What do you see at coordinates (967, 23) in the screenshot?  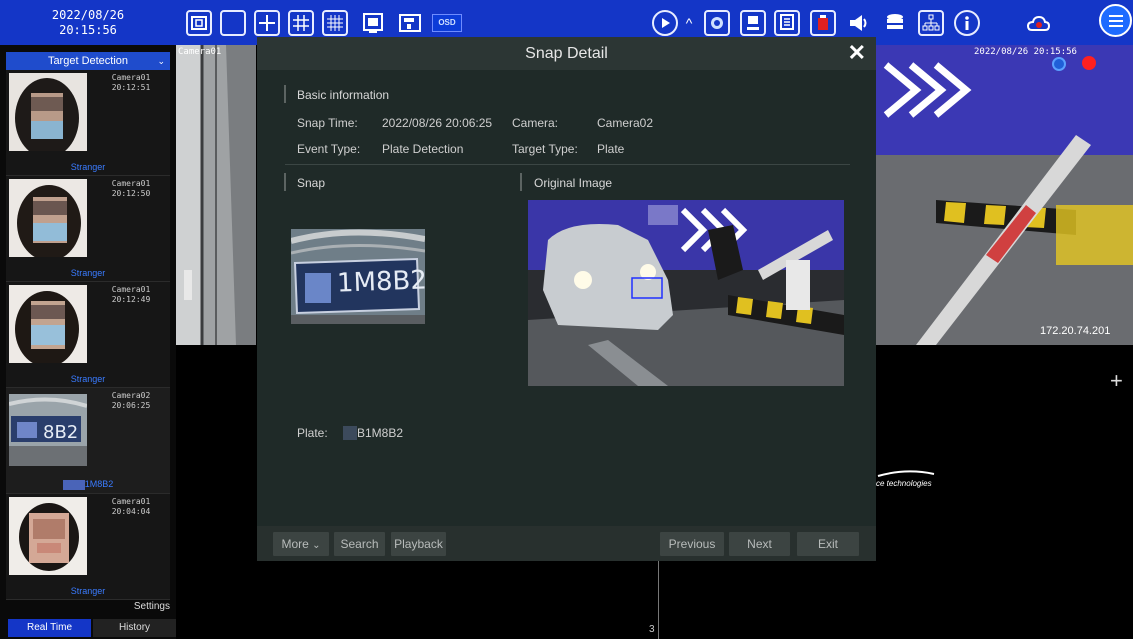 I see `info-icon` at bounding box center [967, 23].